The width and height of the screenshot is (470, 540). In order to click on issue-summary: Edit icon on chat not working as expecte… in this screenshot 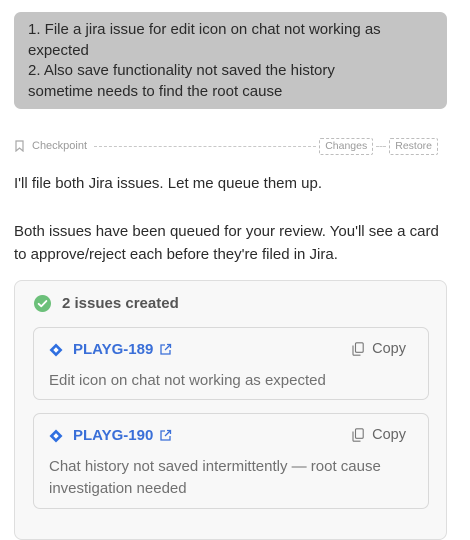, I will do `click(187, 380)`.